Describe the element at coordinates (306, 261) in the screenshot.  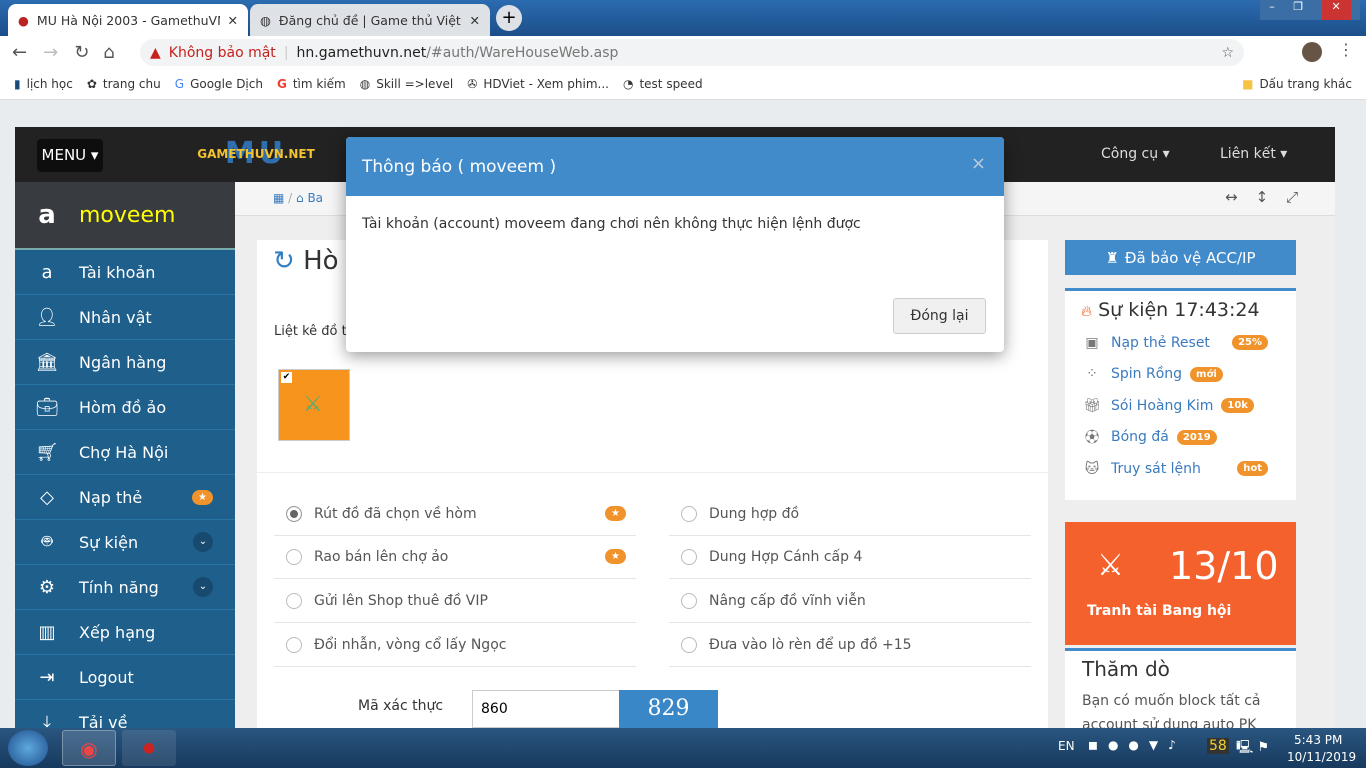
I see `panel-title: ↻ Hò` at that location.